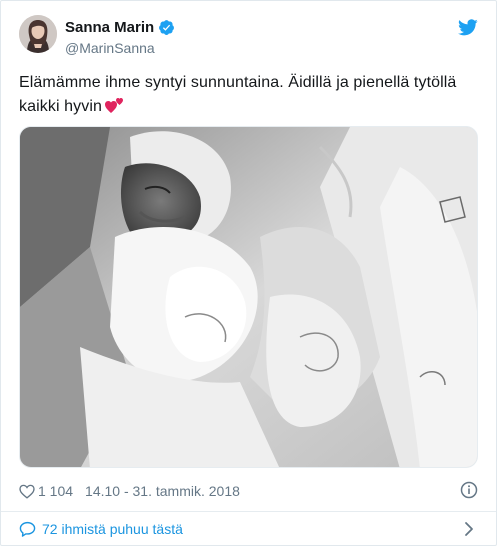  What do you see at coordinates (248, 511) in the screenshot?
I see `divider` at bounding box center [248, 511].